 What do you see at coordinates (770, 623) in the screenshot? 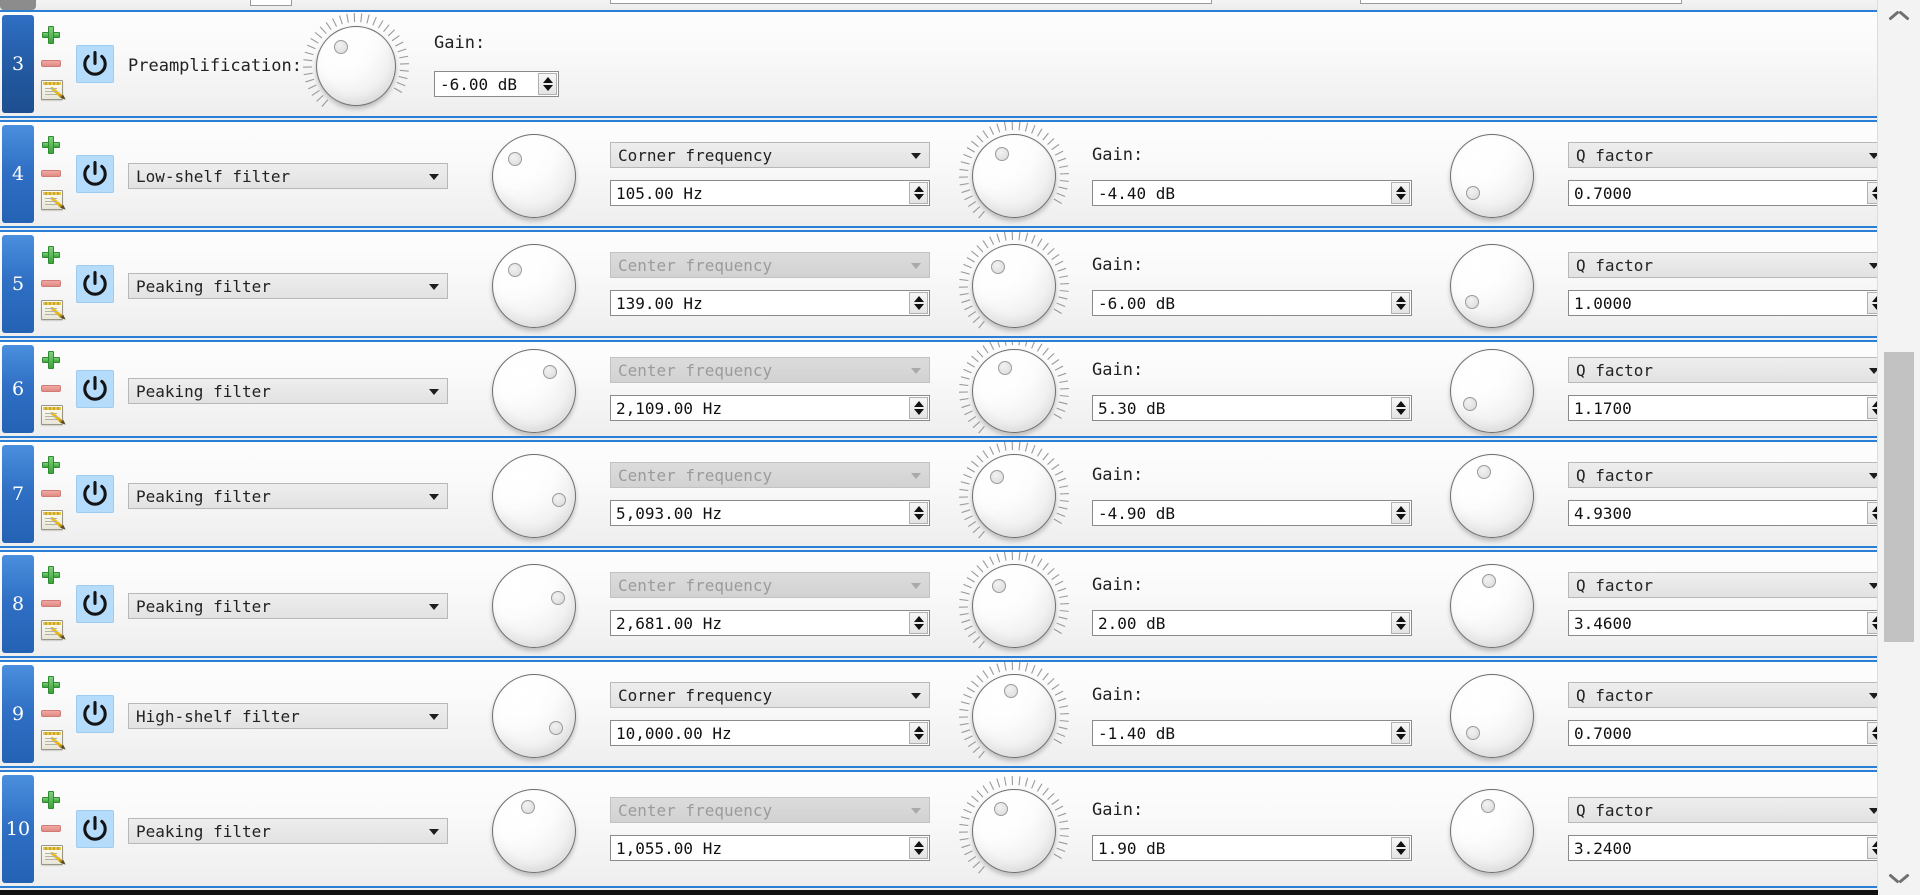
I see `frequency-field: 2,681.00 Hz` at bounding box center [770, 623].